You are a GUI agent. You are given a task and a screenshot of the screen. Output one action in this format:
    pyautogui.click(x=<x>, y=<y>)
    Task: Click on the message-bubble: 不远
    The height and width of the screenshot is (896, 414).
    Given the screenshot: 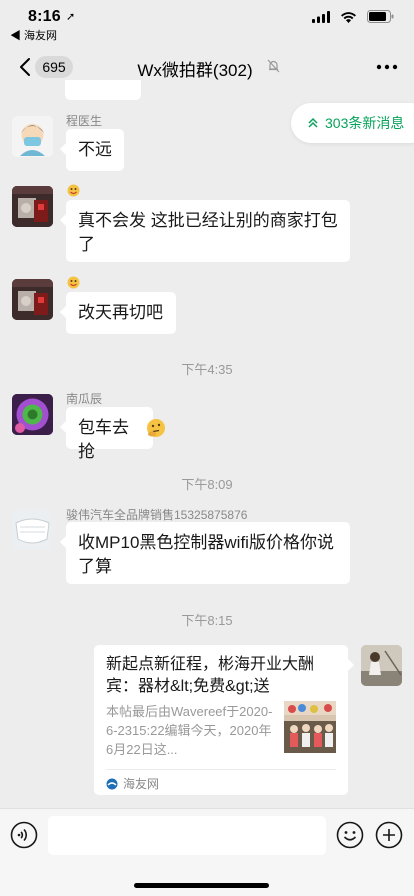 What is the action you would take?
    pyautogui.click(x=92, y=150)
    